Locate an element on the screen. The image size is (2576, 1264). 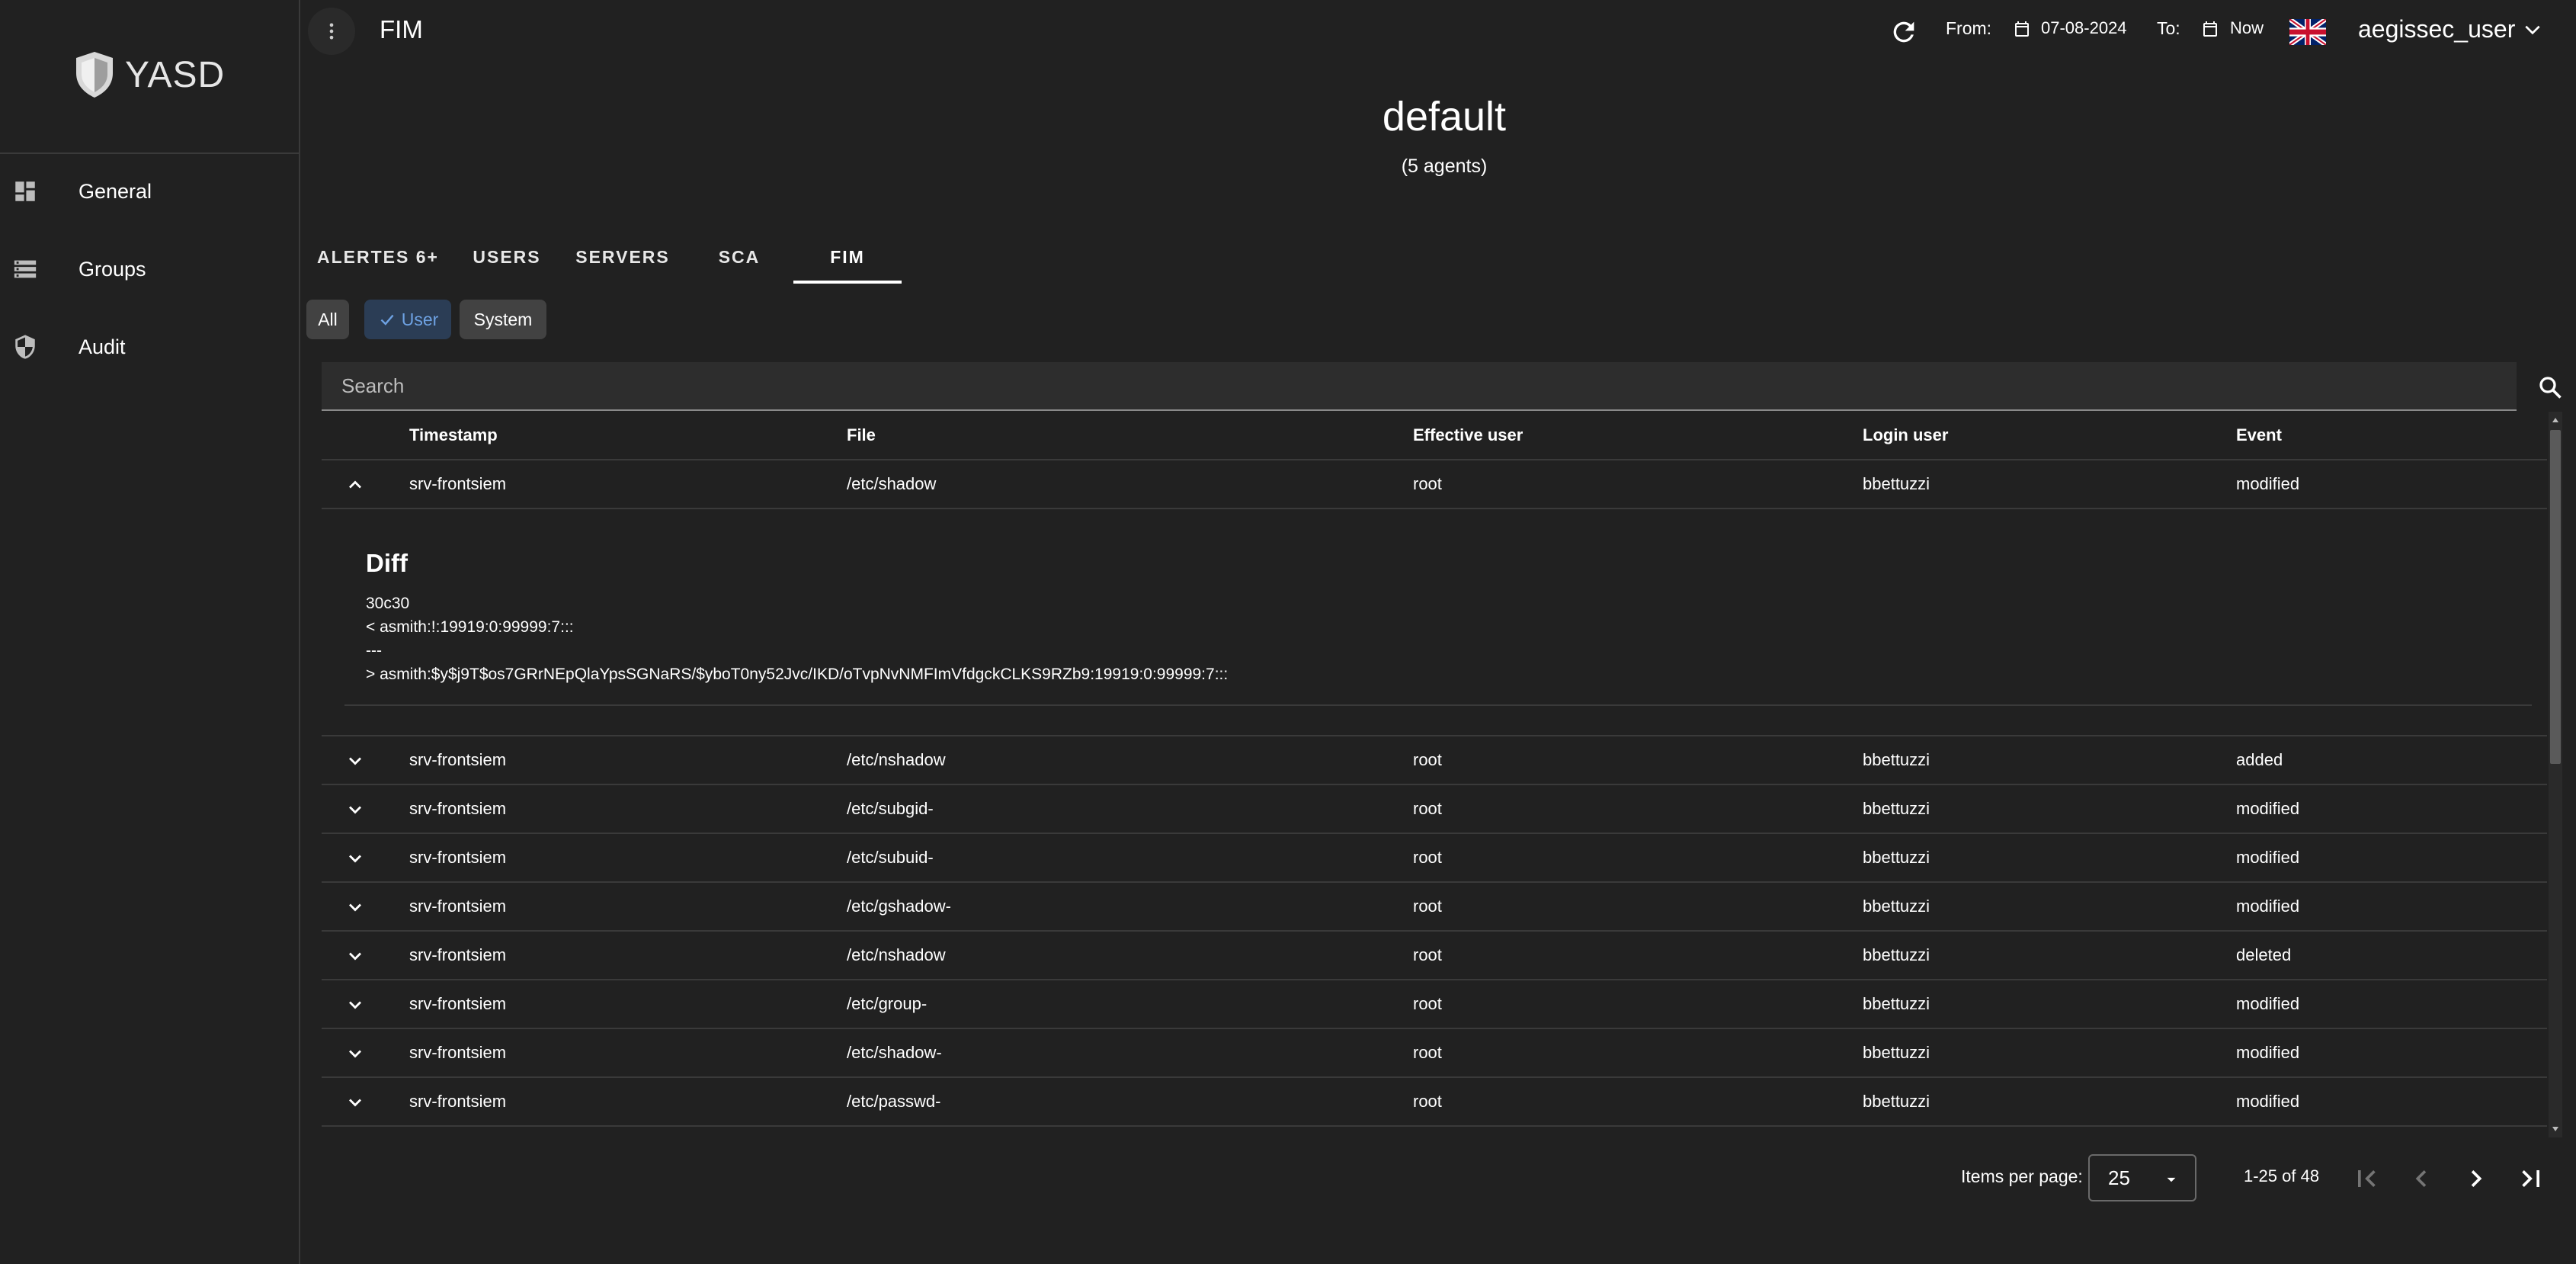
cell-file: /etc/subgid- is located at coordinates (891, 808).